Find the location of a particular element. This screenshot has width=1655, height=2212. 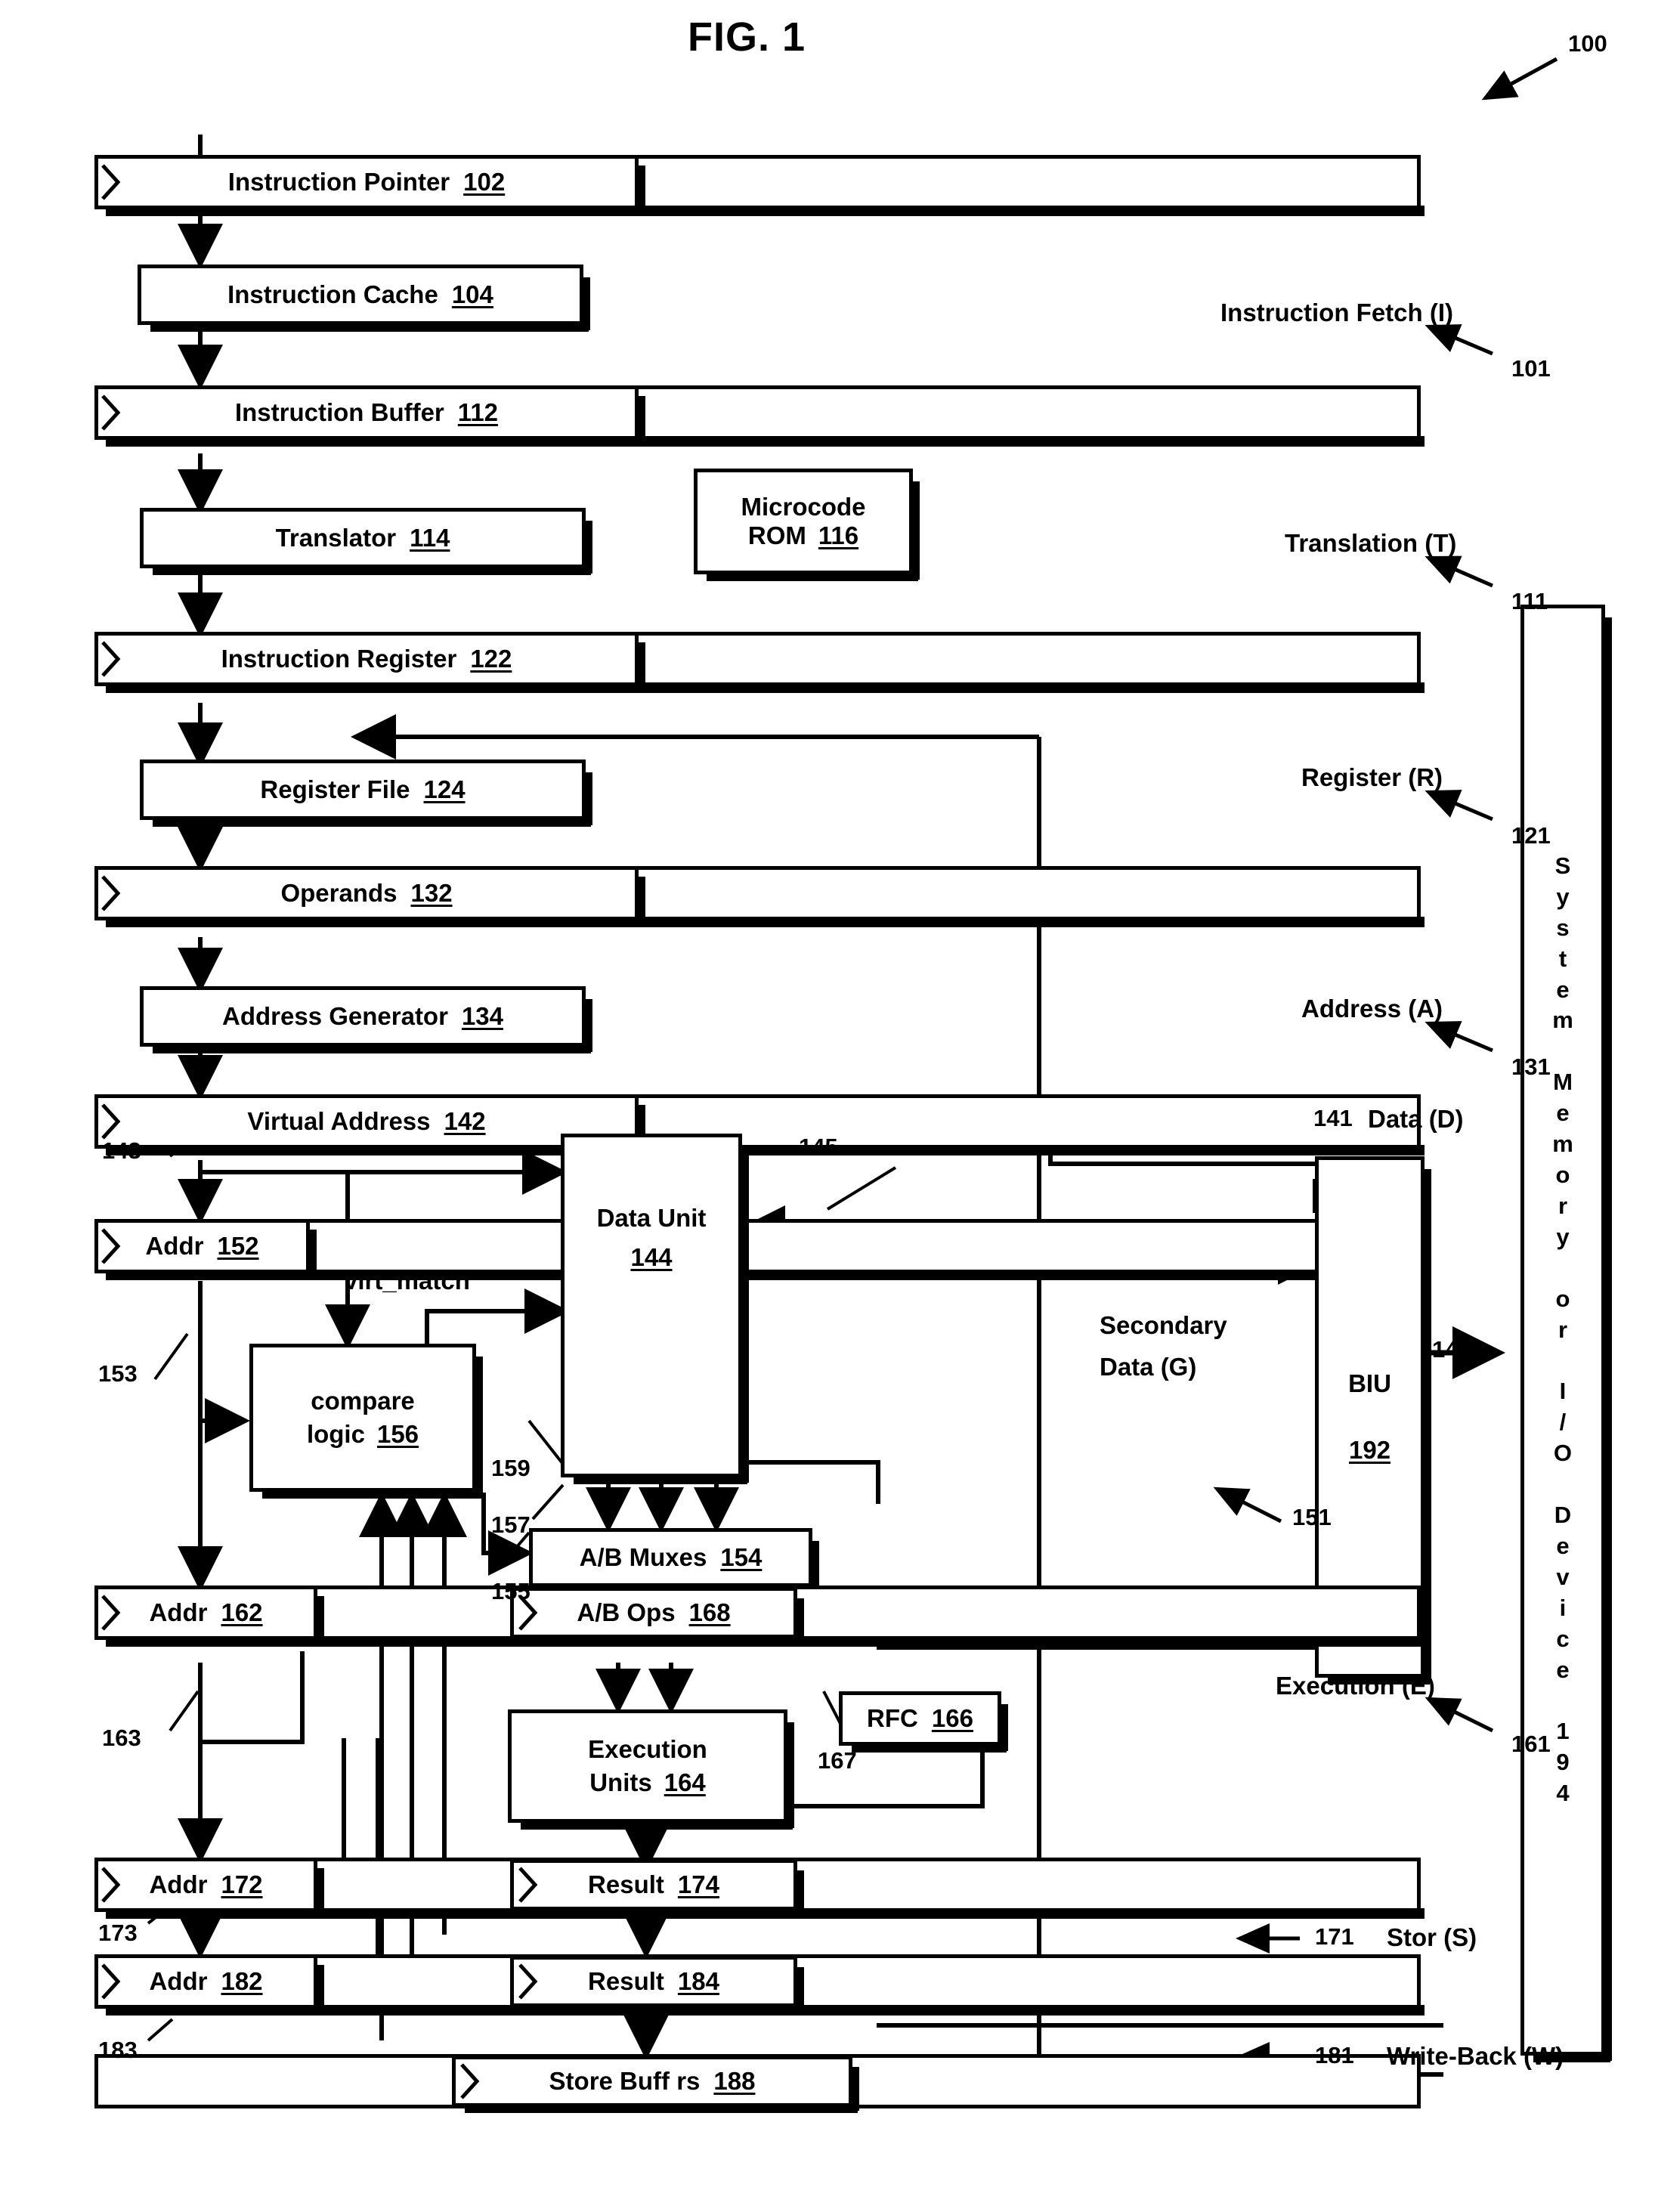

rfc-ref: 166 is located at coordinates (952, 1718).